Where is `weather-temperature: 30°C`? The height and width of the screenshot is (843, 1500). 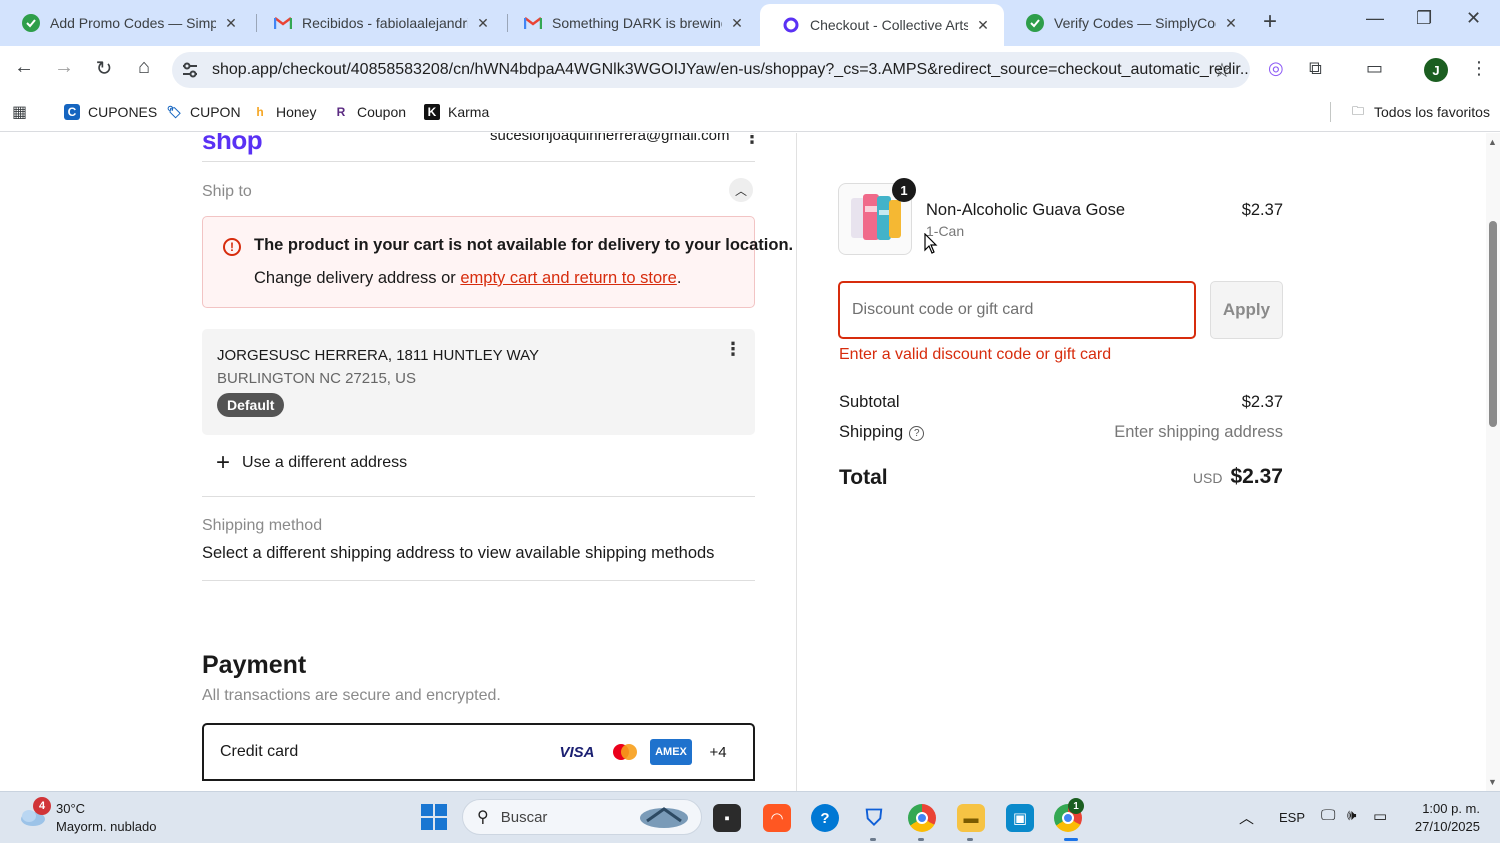
weather-temperature: 30°C is located at coordinates (70, 808).